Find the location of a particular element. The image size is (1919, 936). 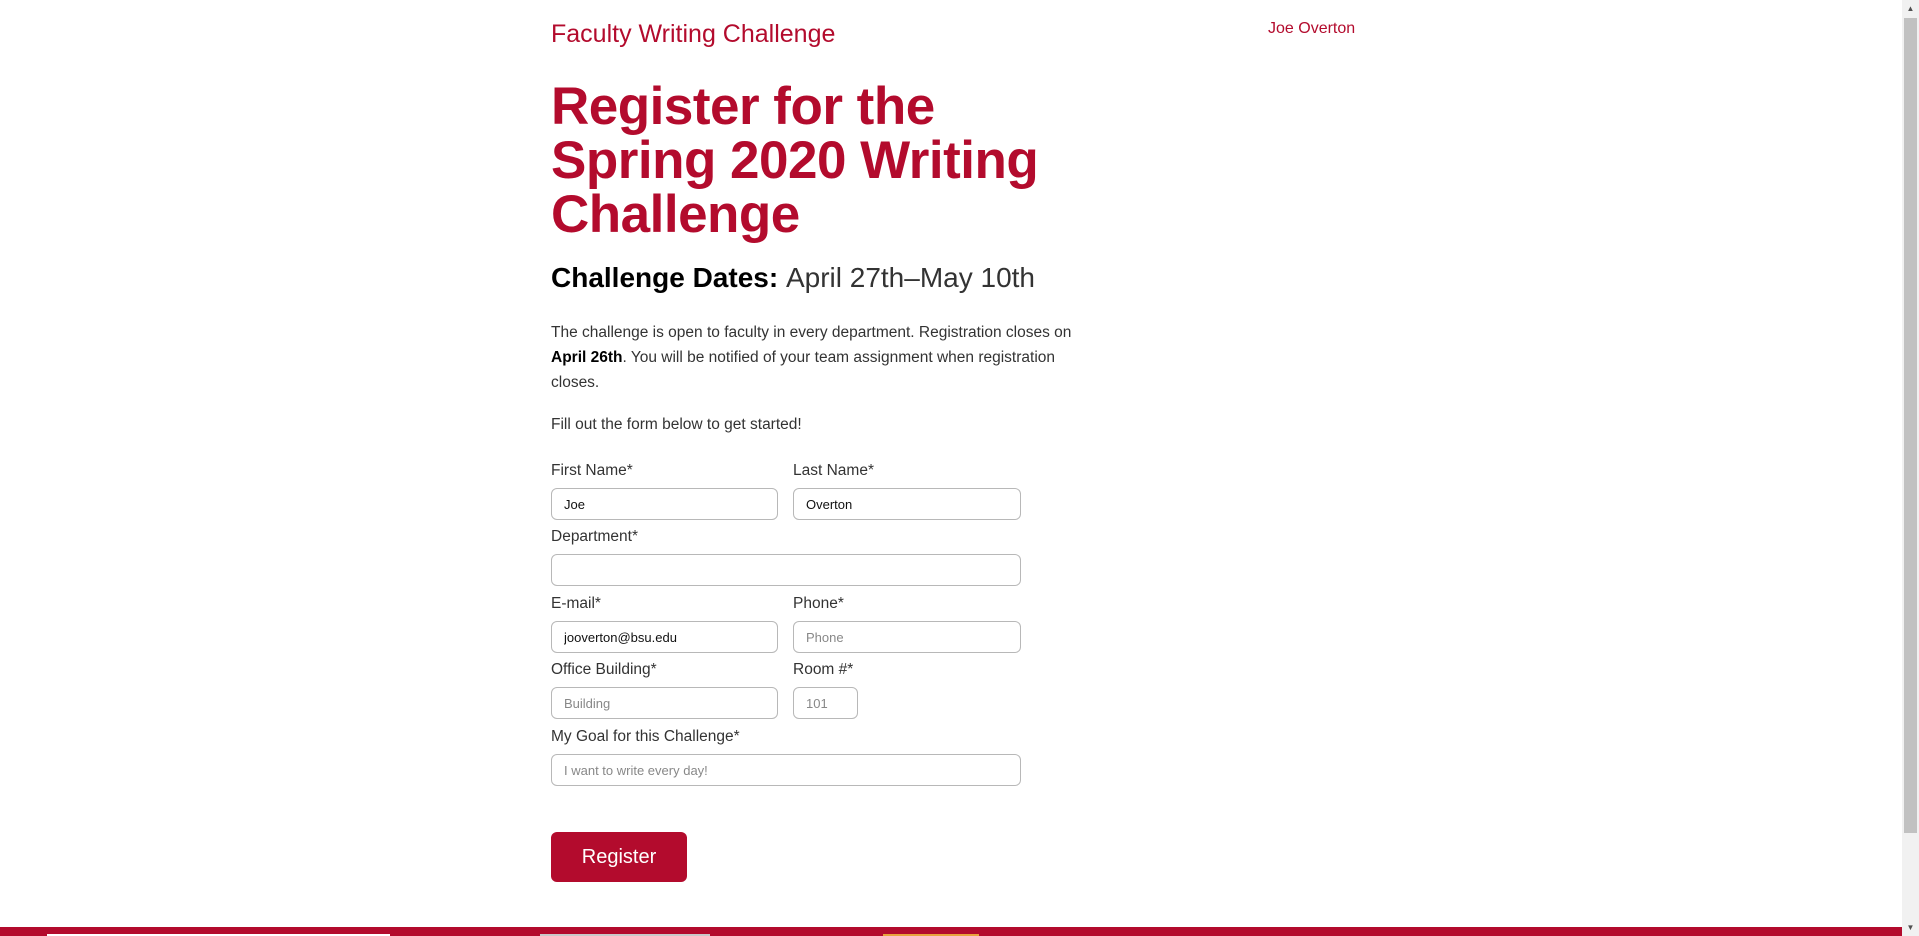

challenge-dates: Challenge Dates: April 27th–May 10th is located at coordinates (793, 278).